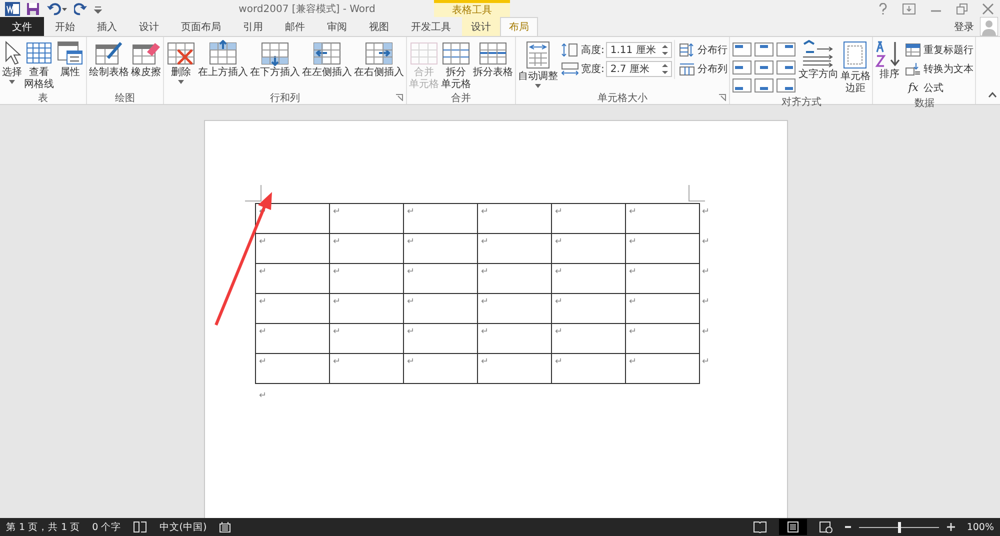  I want to click on eraser-icon, so click(146, 53).